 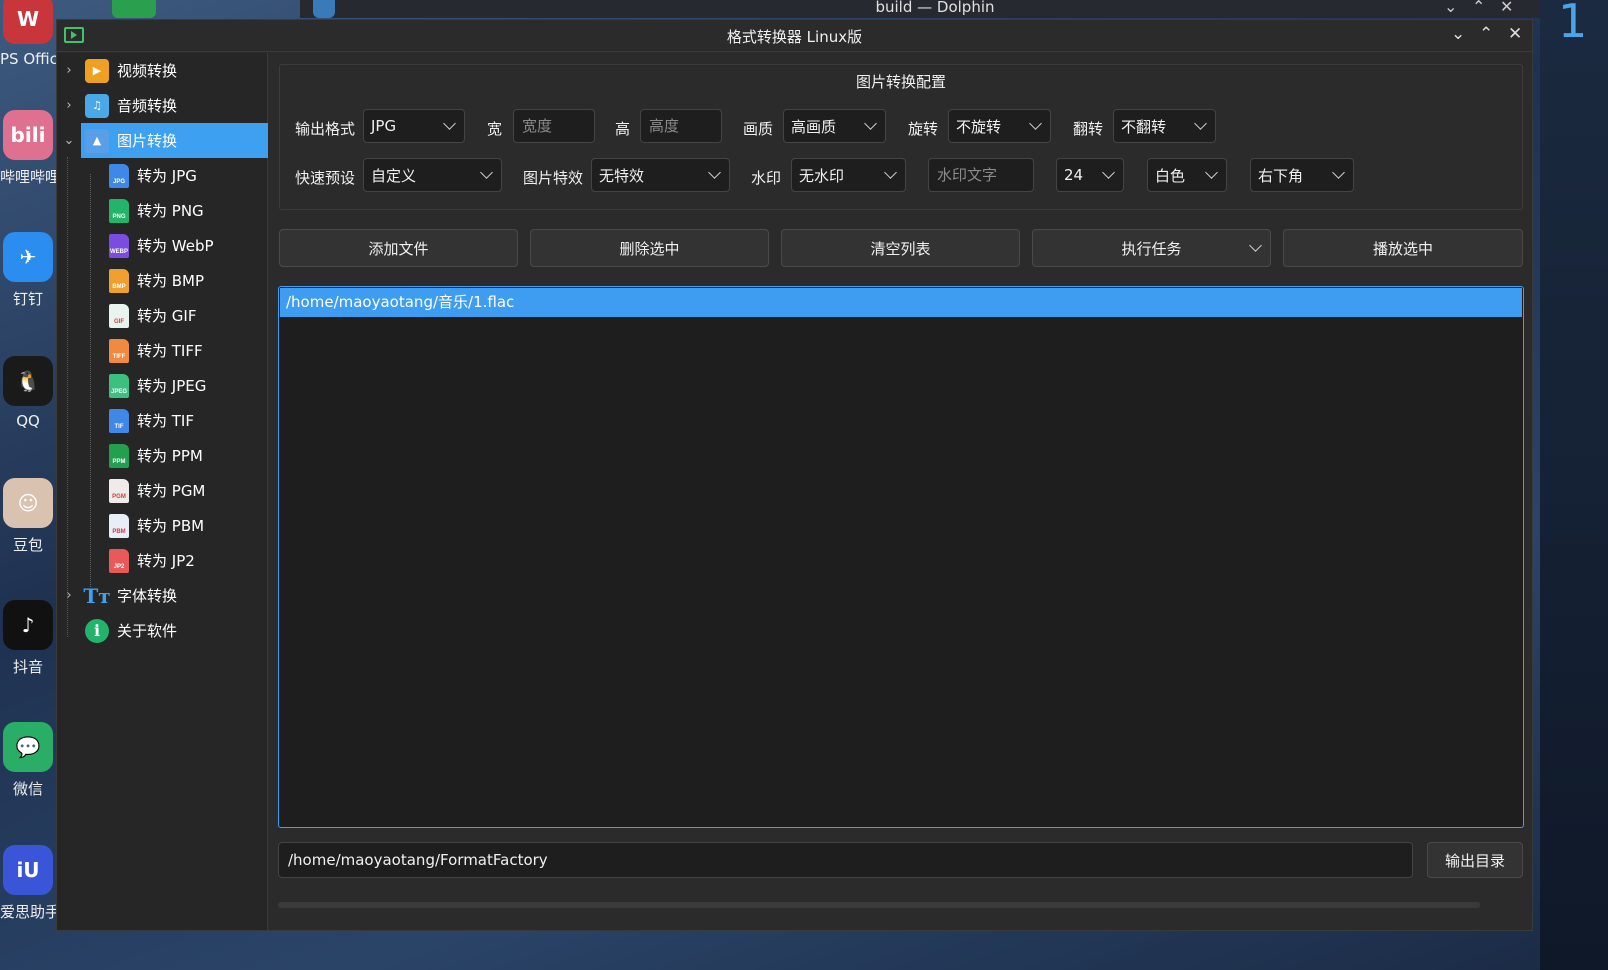 What do you see at coordinates (162, 70) in the screenshot?
I see `tree-item-0: › ▶ 视频转换` at bounding box center [162, 70].